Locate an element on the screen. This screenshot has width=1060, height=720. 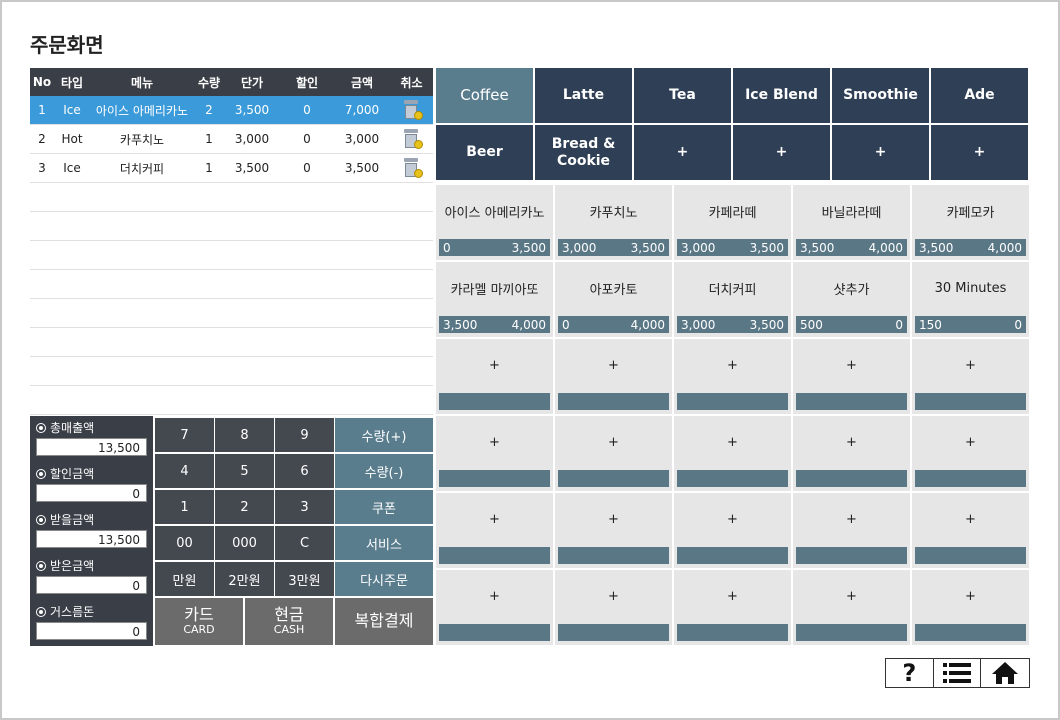
total-box: 거스름돈 0 is located at coordinates (91, 623).